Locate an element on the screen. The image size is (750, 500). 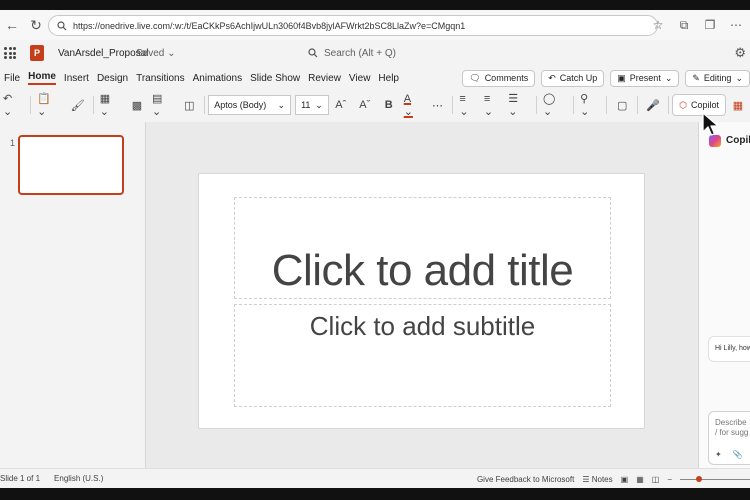
tab-transitions: Transitions is located at coordinates (160, 78).